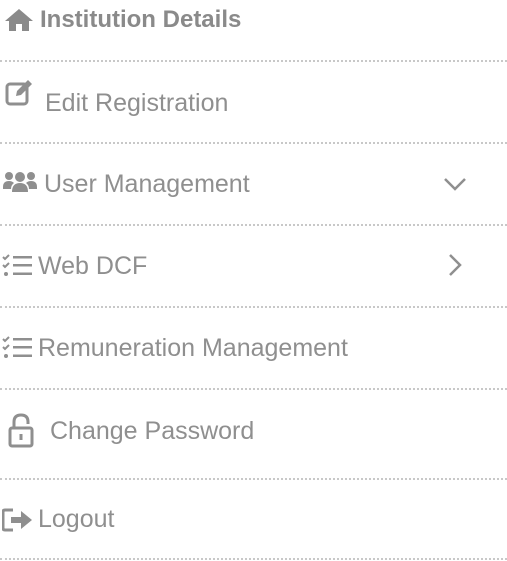 Image resolution: width=507 pixels, height=561 pixels. I want to click on users-icon, so click(20, 182).